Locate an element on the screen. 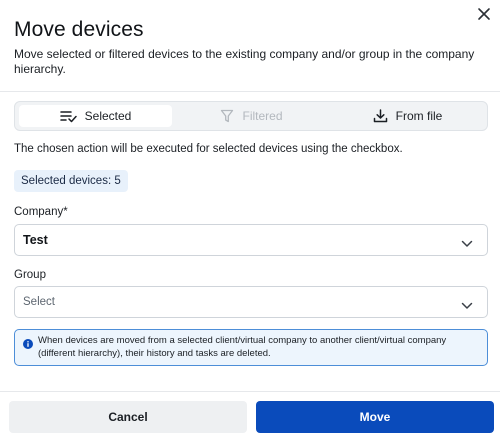 This screenshot has width=500, height=438. source-tabs: Selected Filtered From file is located at coordinates (251, 116).